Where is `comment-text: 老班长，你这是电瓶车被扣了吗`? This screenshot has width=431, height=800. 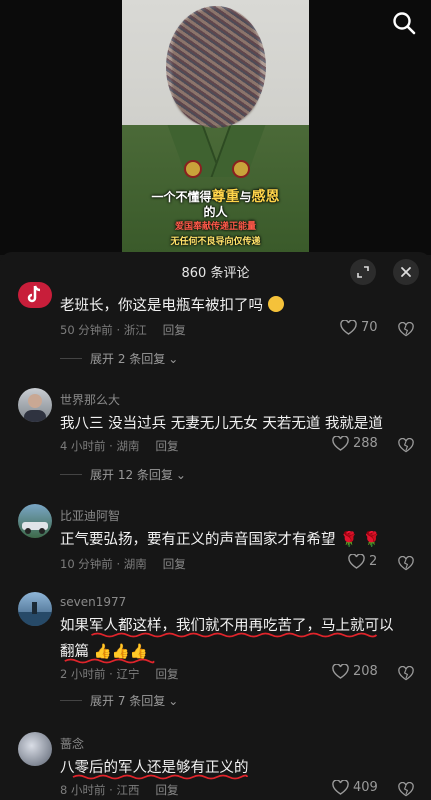
comment-text: 老班长，你这是电瓶车被扣了吗 is located at coordinates (172, 304).